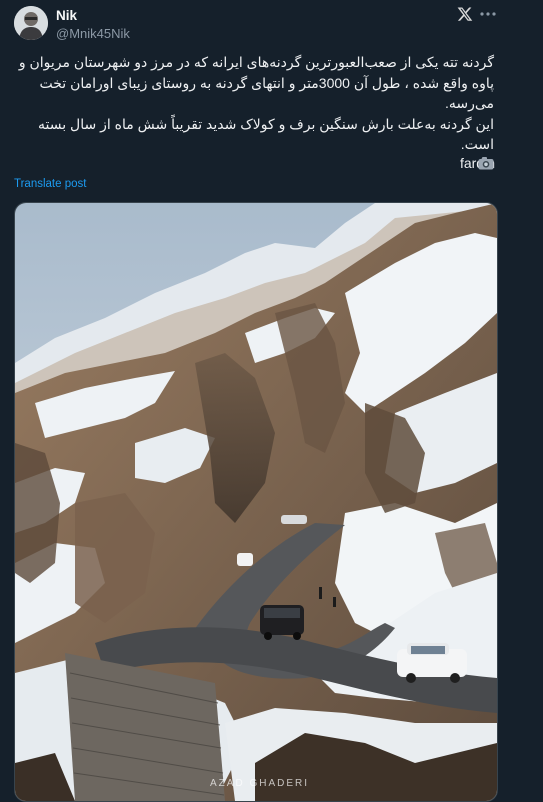 The height and width of the screenshot is (802, 543). Describe the element at coordinates (477, 144) in the screenshot. I see `tweet-line: است.` at that location.